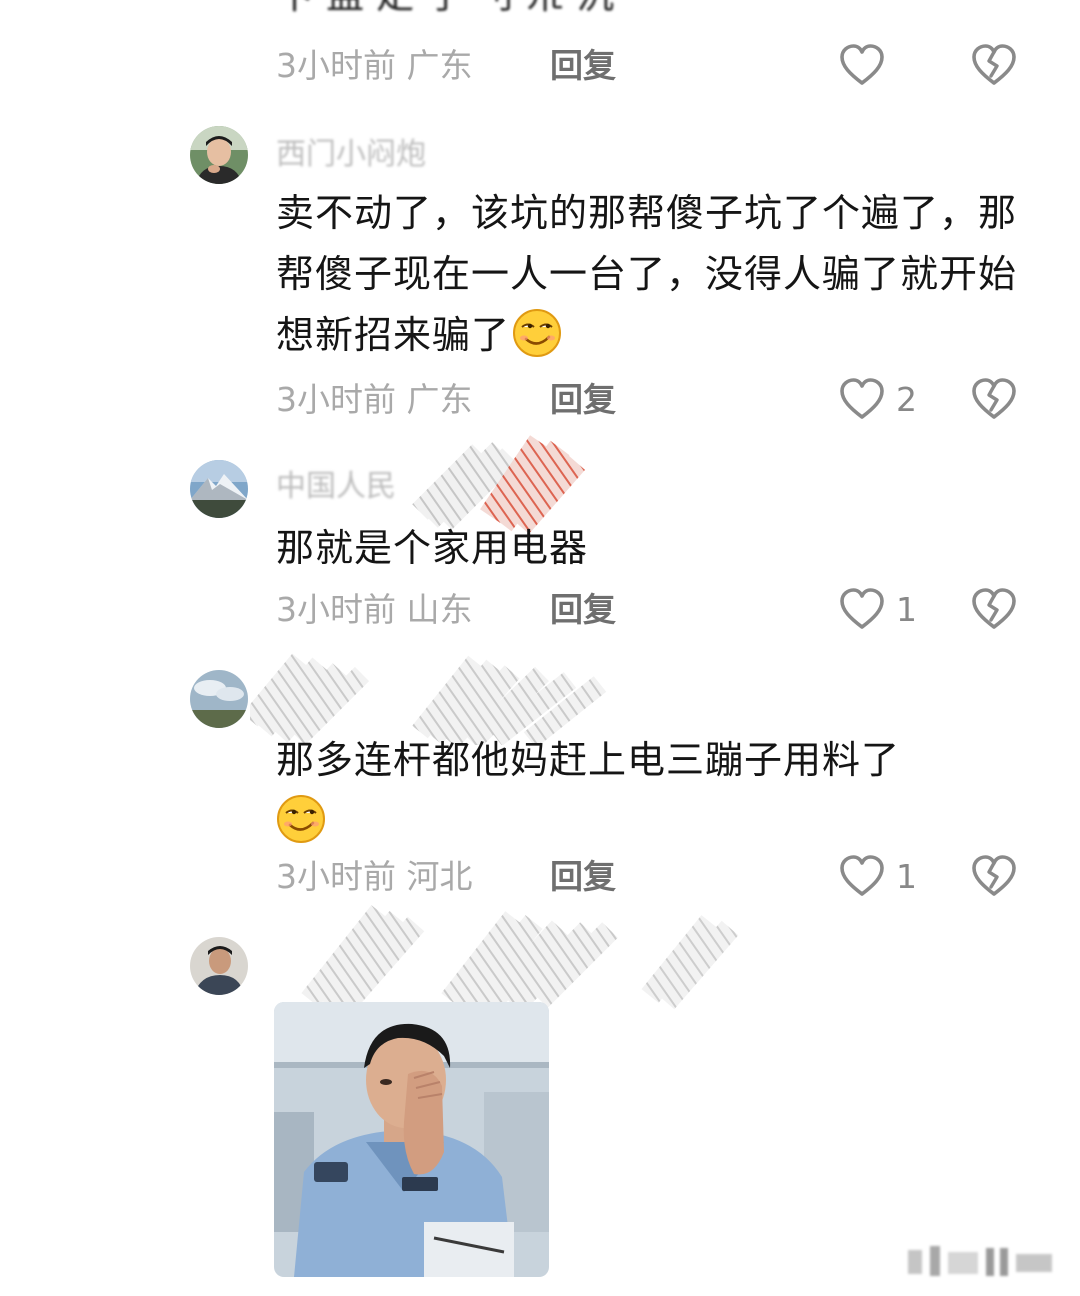 The image size is (1080, 1296). Describe the element at coordinates (906, 399) in the screenshot. I see `like-count: 2` at that location.